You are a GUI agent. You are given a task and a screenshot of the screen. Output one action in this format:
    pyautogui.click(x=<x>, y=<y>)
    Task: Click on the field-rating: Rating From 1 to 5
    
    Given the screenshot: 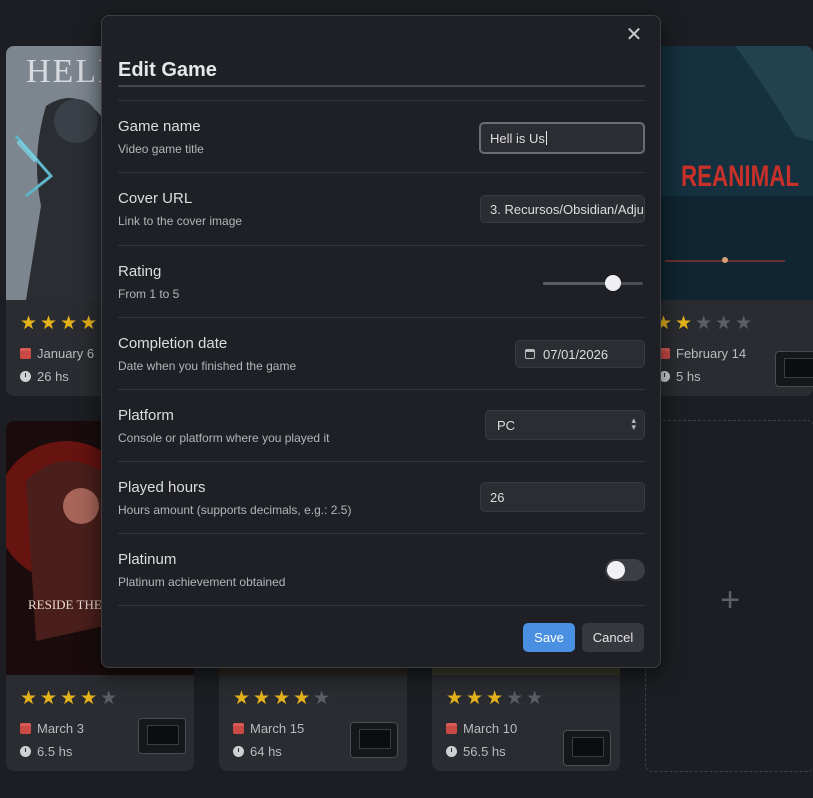 What is the action you would take?
    pyautogui.click(x=381, y=281)
    